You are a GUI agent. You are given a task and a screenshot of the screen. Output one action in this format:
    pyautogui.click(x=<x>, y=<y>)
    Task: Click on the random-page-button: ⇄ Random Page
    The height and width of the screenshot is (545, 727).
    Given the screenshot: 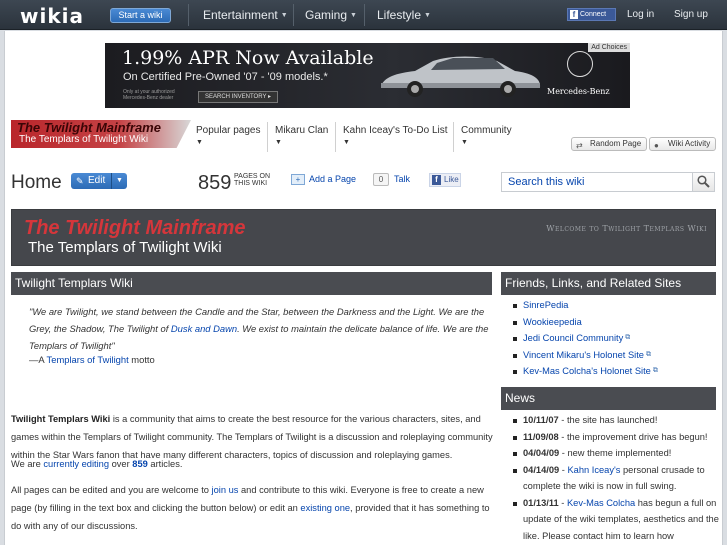 What is the action you would take?
    pyautogui.click(x=609, y=144)
    